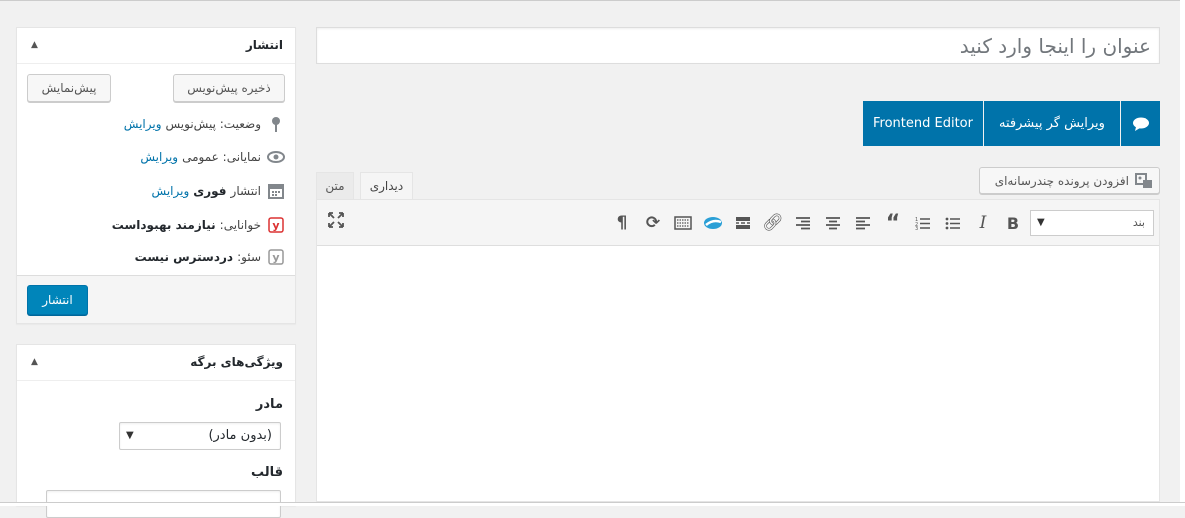  Describe the element at coordinates (159, 157) in the screenshot. I see `edit-visibility-link: ویرایش` at that location.